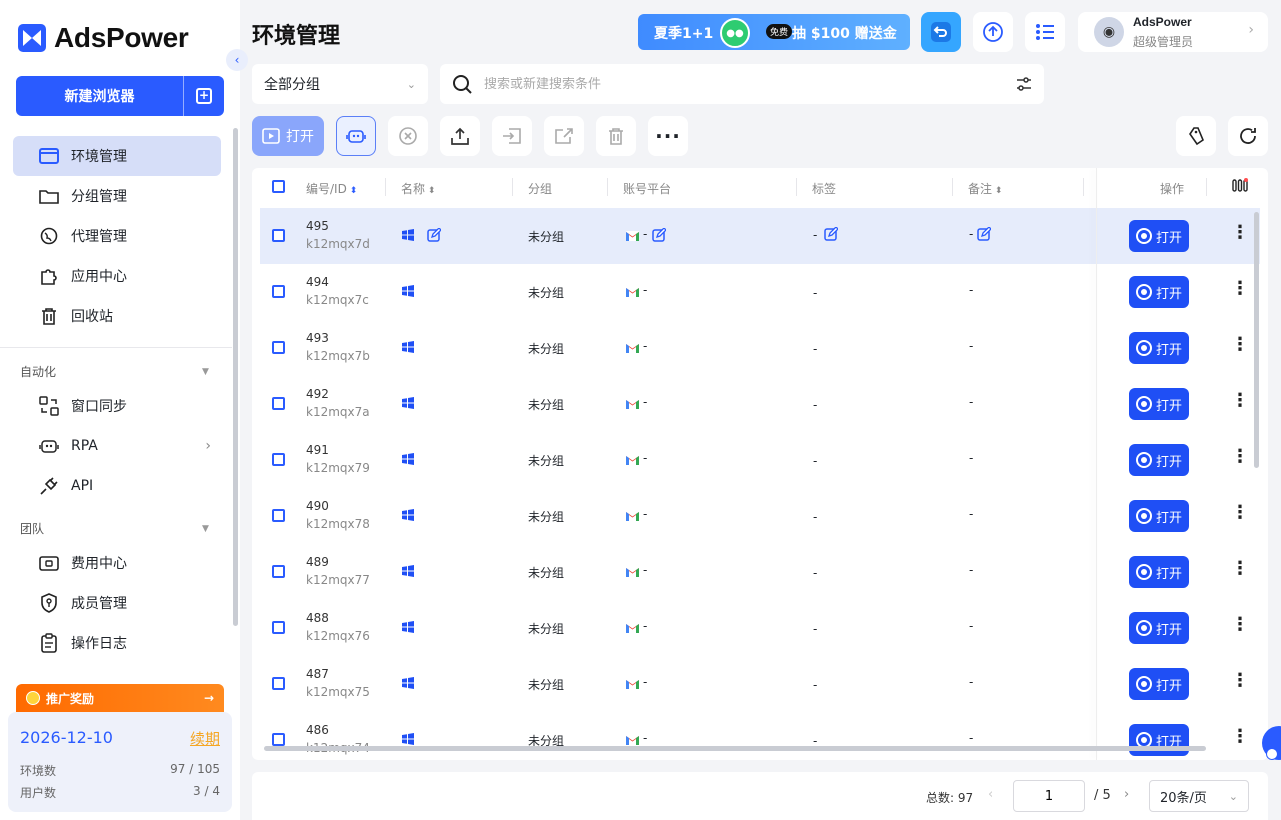 This screenshot has height=820, width=1281. I want to click on sidebar-scrollbar, so click(235, 377).